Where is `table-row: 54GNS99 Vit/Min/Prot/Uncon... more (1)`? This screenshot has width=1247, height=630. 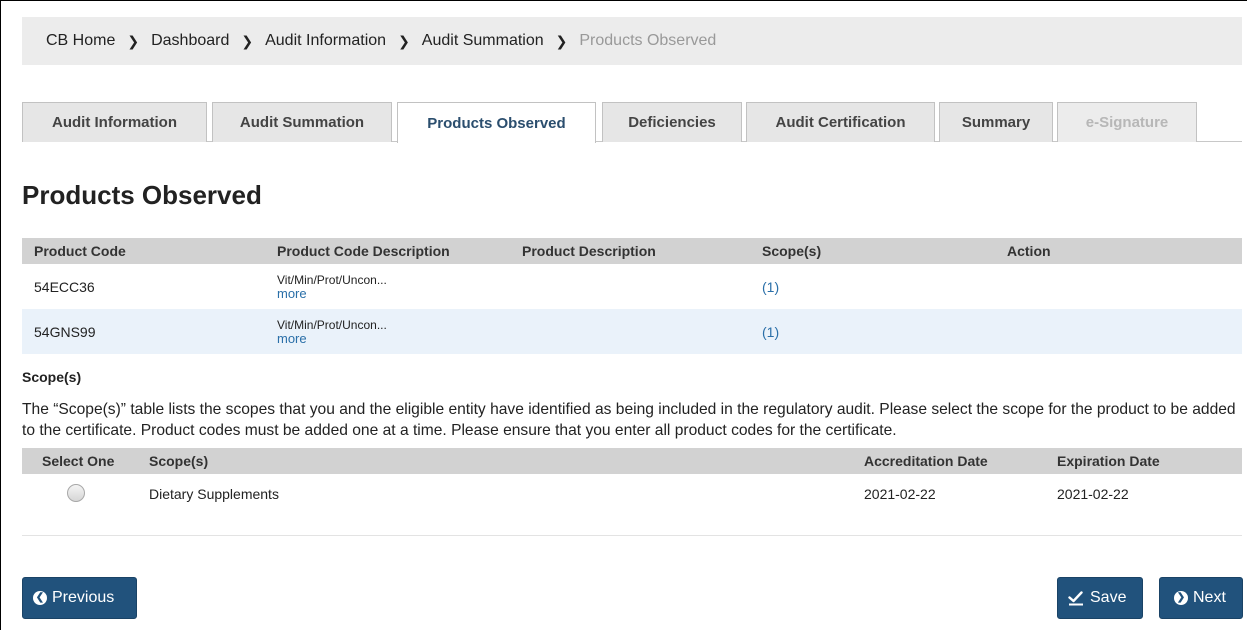
table-row: 54GNS99 Vit/Min/Prot/Uncon... more (1) is located at coordinates (632, 331).